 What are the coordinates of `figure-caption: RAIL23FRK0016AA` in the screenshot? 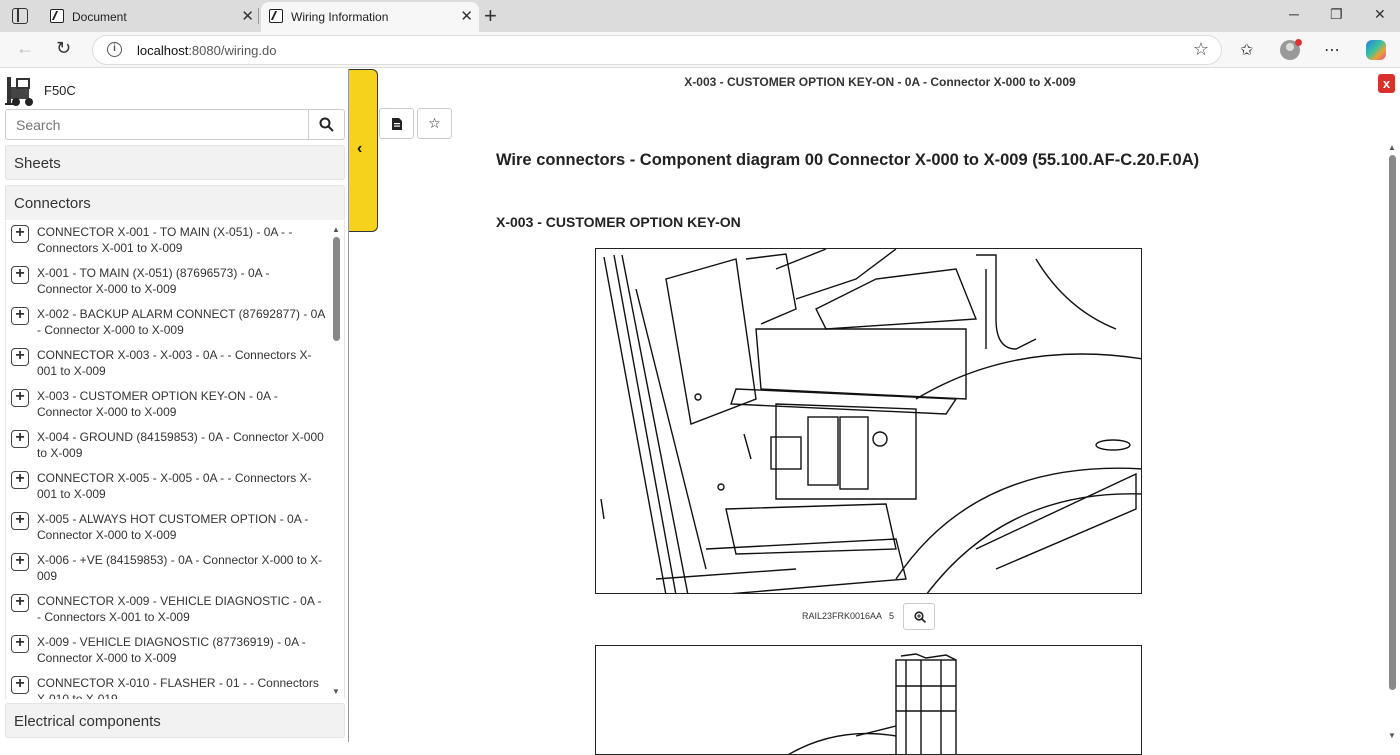 It's located at (842, 616).